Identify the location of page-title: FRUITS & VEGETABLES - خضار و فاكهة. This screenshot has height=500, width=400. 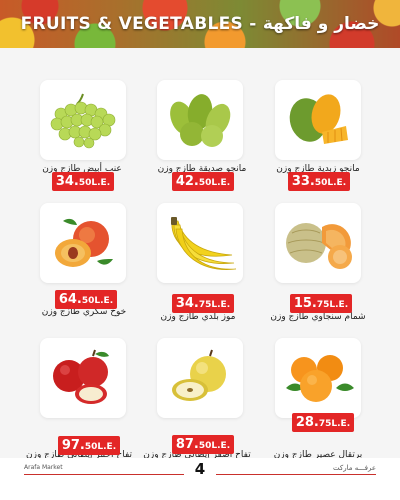
(200, 24).